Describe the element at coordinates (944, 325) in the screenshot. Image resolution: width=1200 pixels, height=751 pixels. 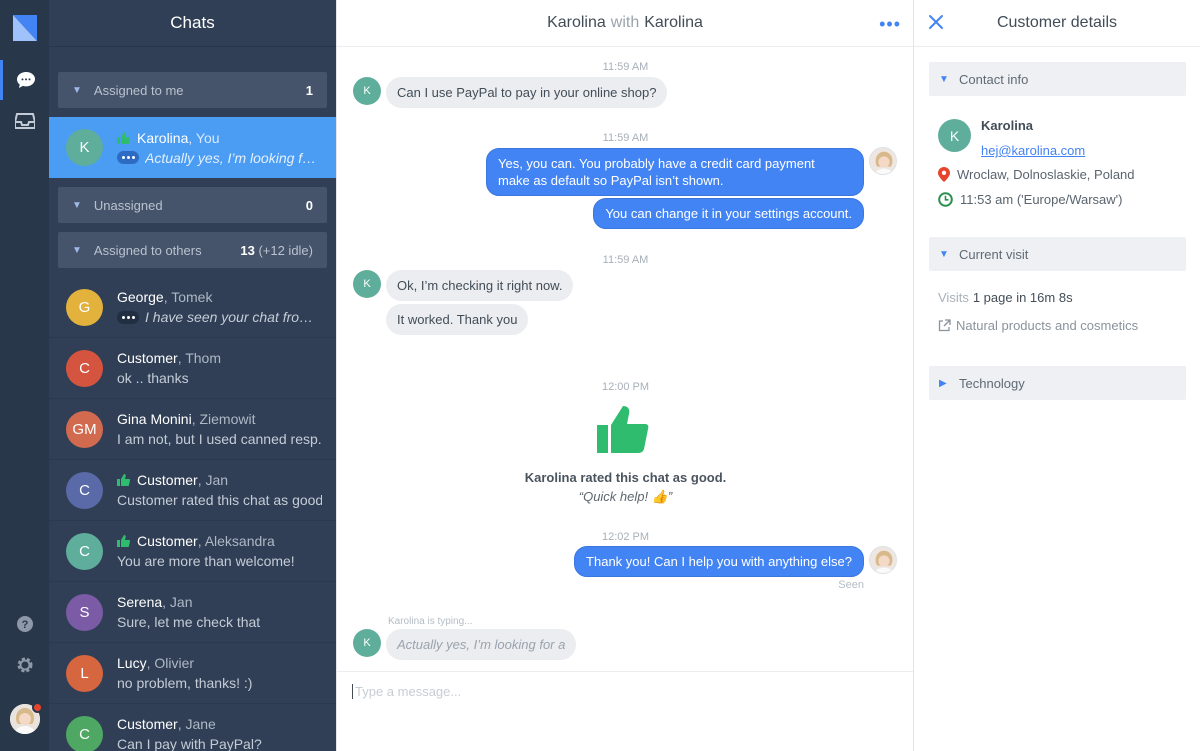
I see `external-link-icon` at that location.